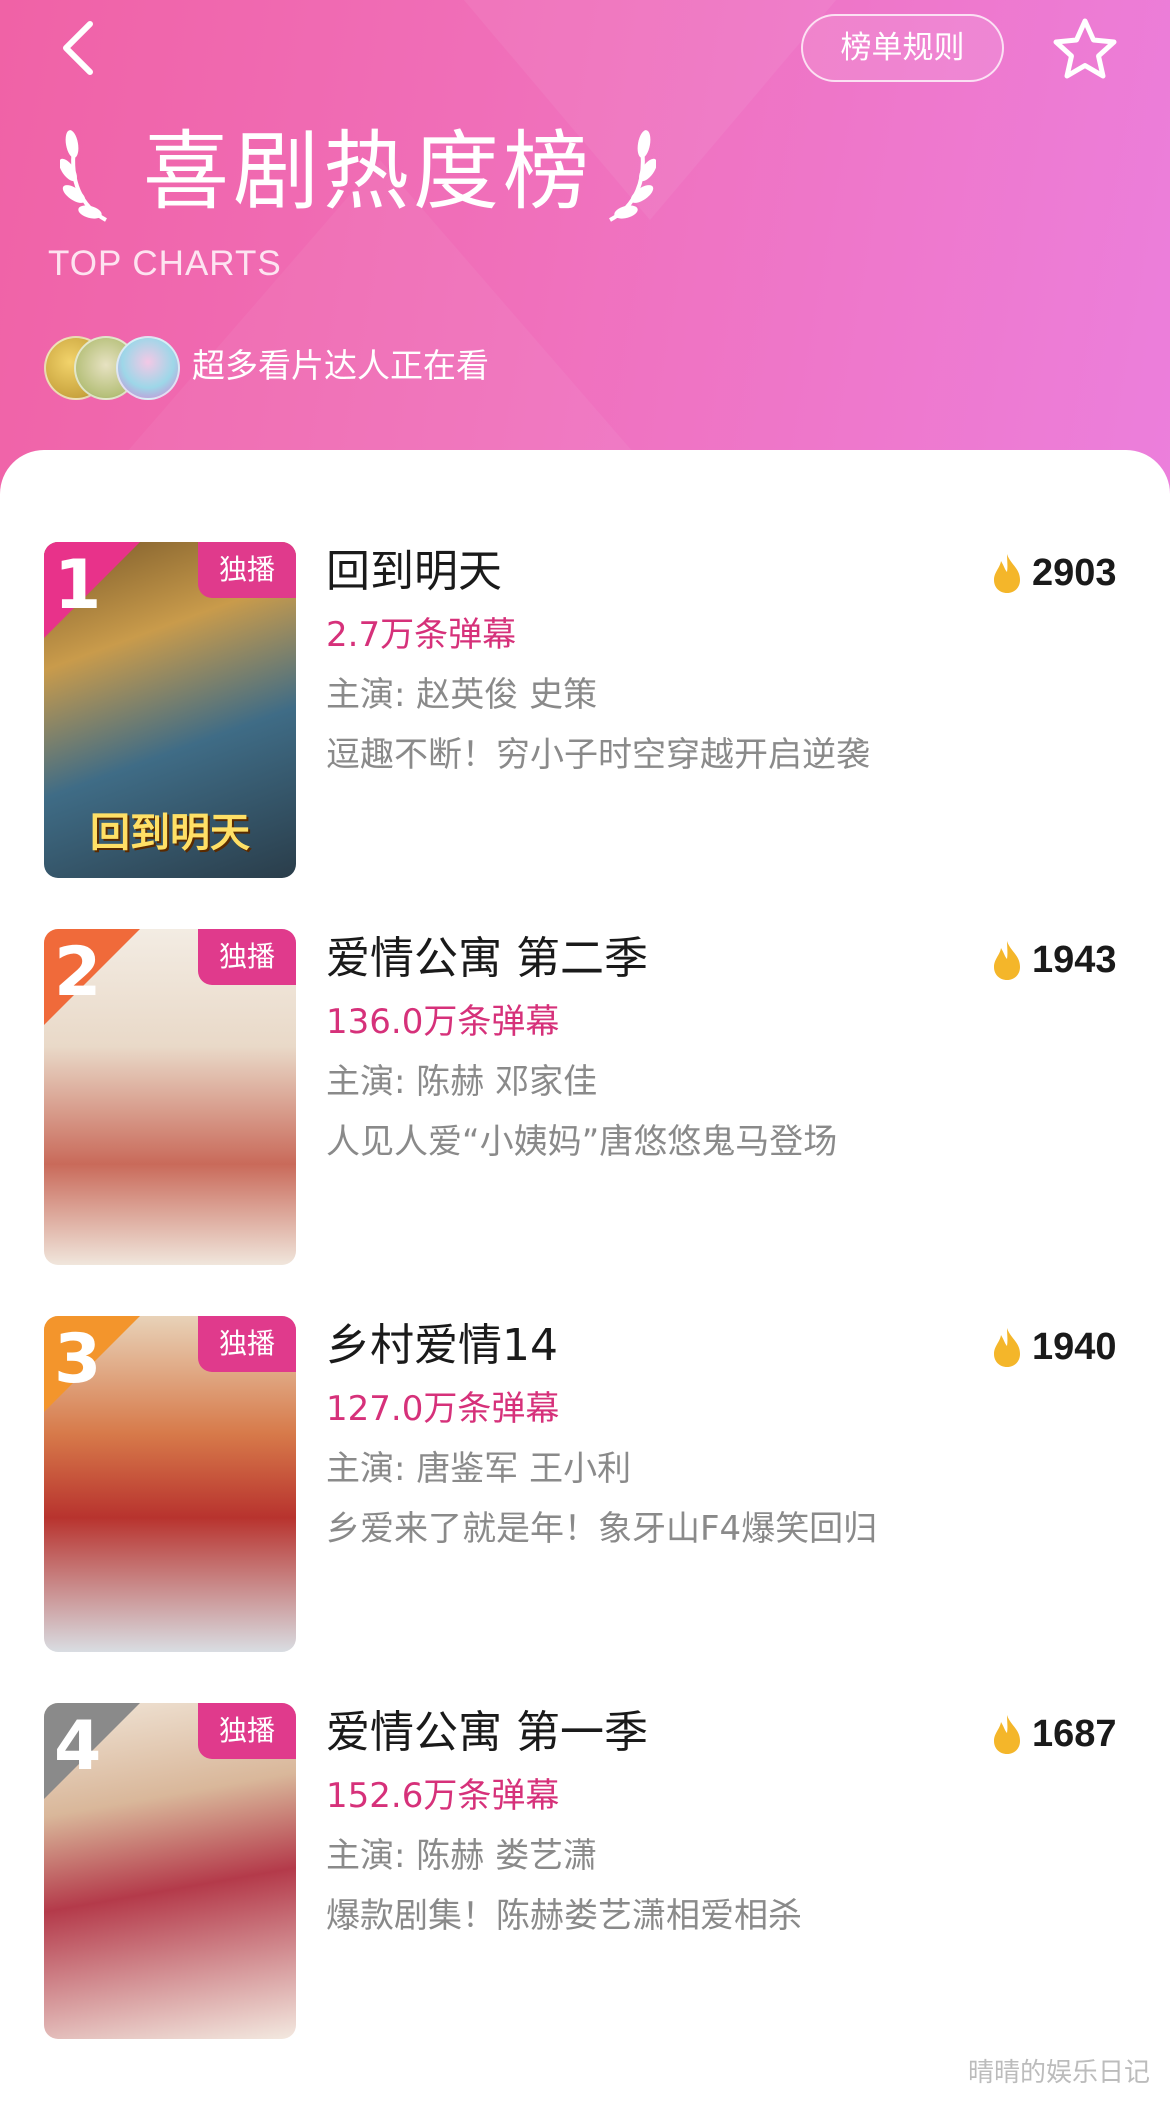  I want to click on rank-number: 2, so click(78, 972).